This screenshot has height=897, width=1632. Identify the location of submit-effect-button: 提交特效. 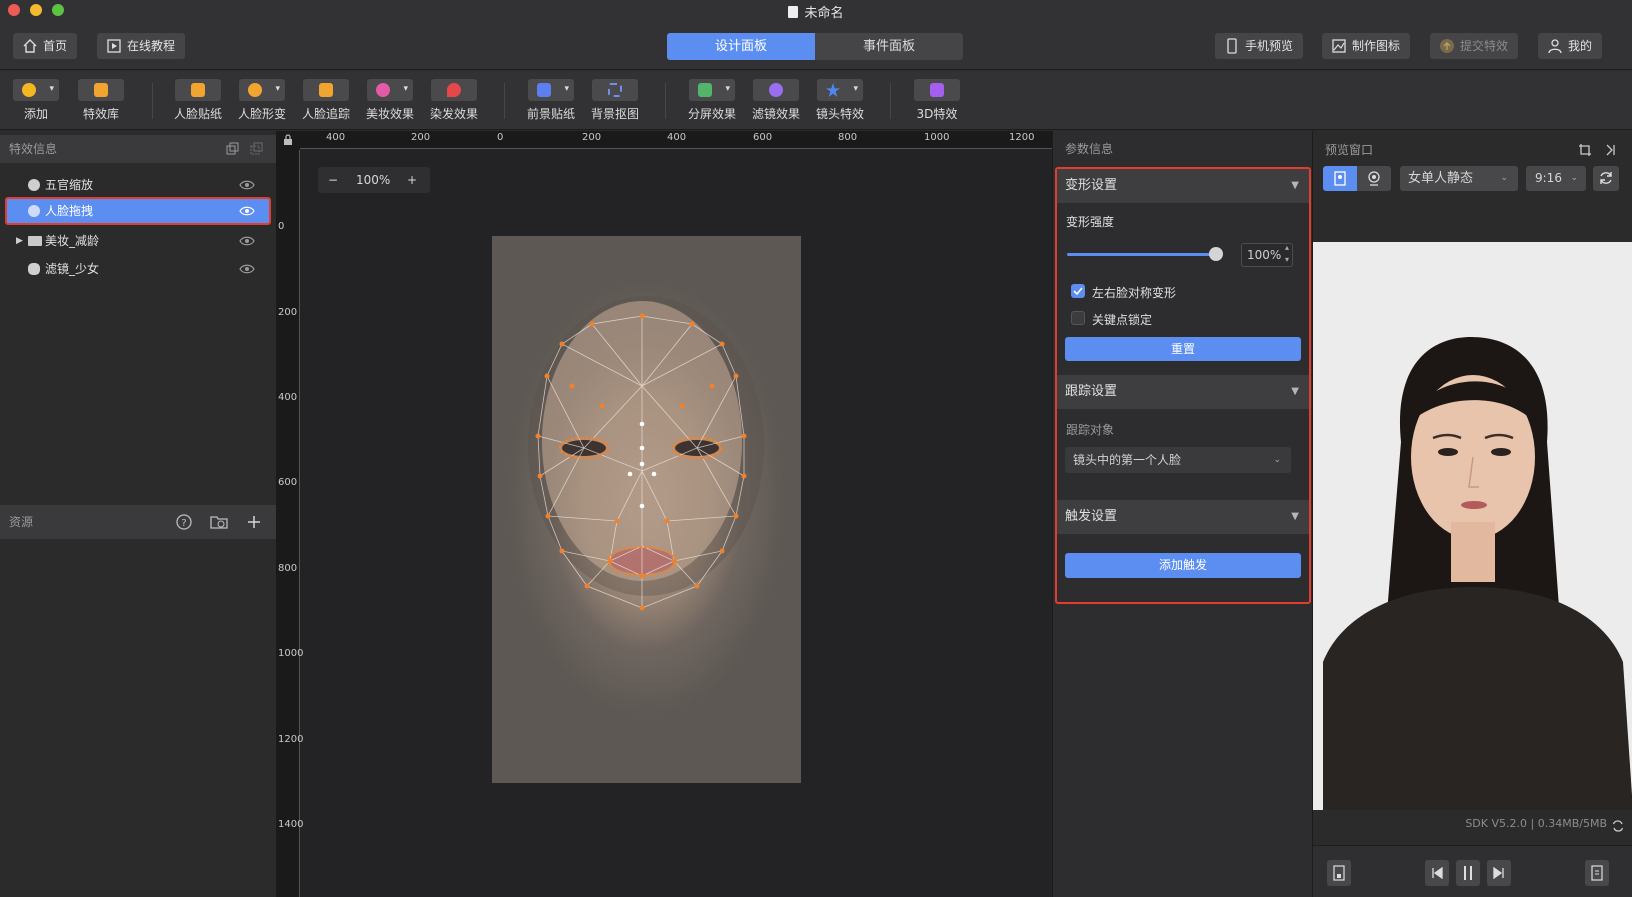
(1474, 46).